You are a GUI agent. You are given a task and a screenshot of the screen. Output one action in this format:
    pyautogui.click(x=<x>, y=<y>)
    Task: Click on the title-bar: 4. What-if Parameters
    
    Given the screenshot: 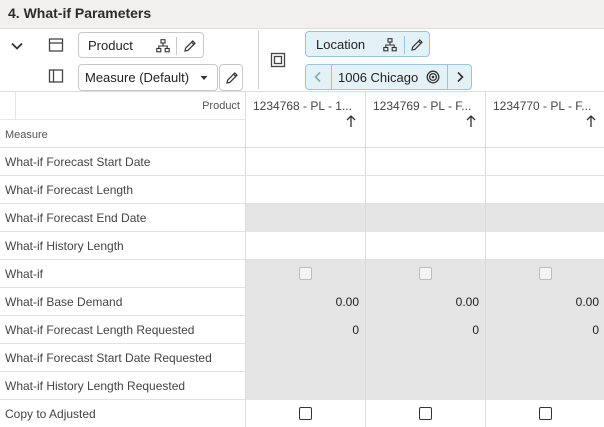 What is the action you would take?
    pyautogui.click(x=302, y=14)
    